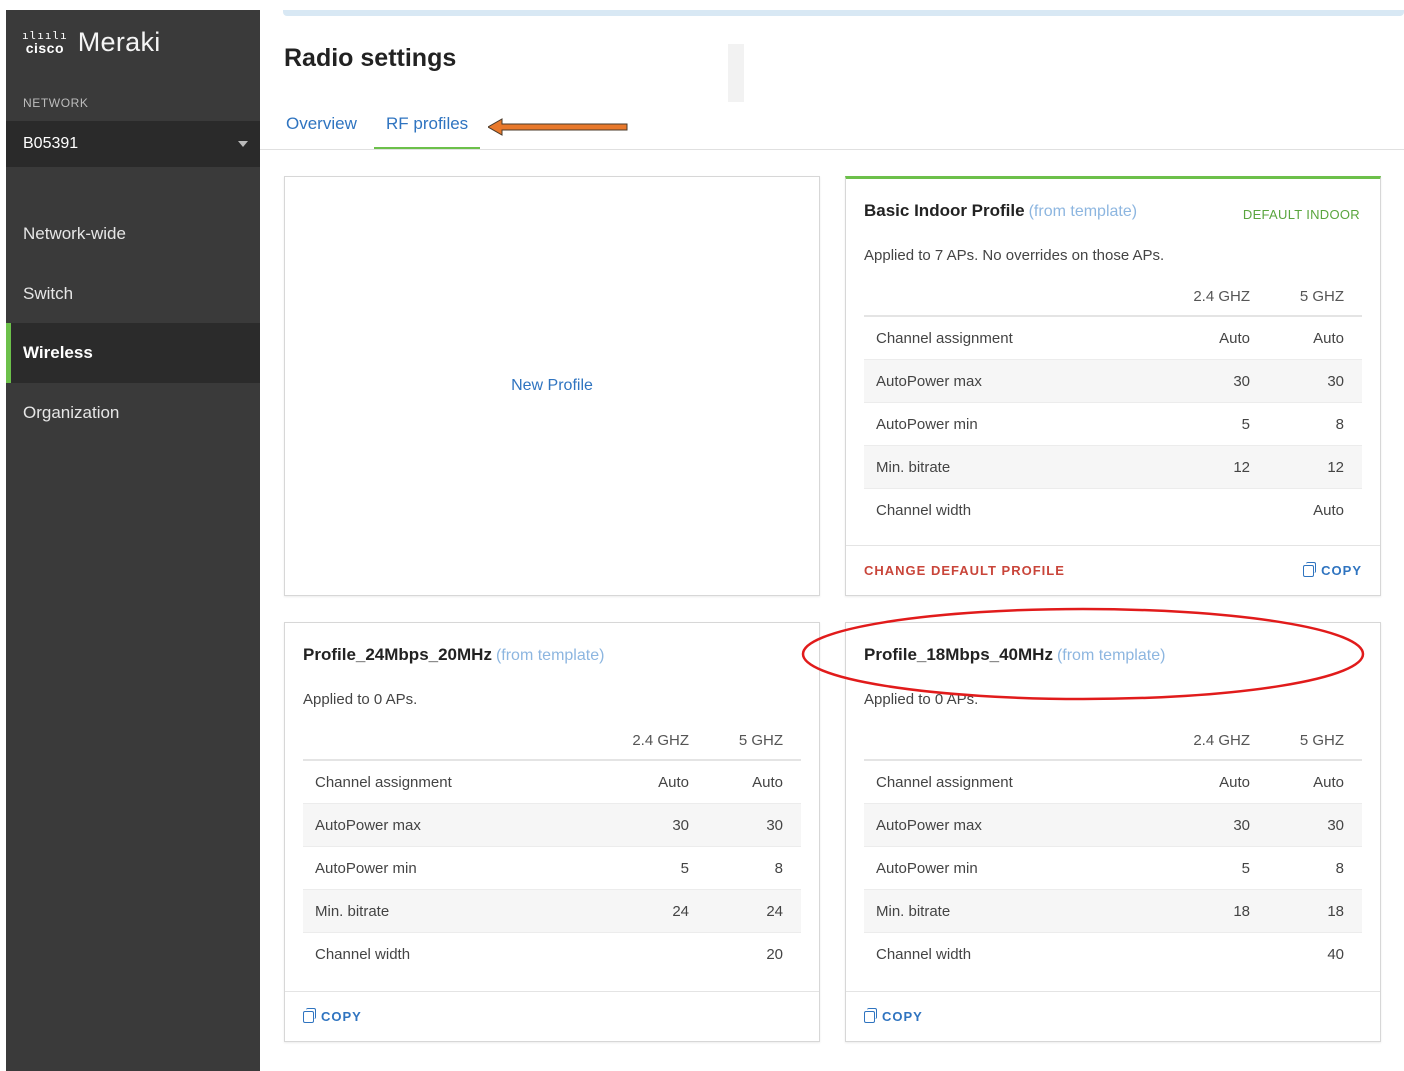  I want to click on caret-down-icon, so click(243, 144).